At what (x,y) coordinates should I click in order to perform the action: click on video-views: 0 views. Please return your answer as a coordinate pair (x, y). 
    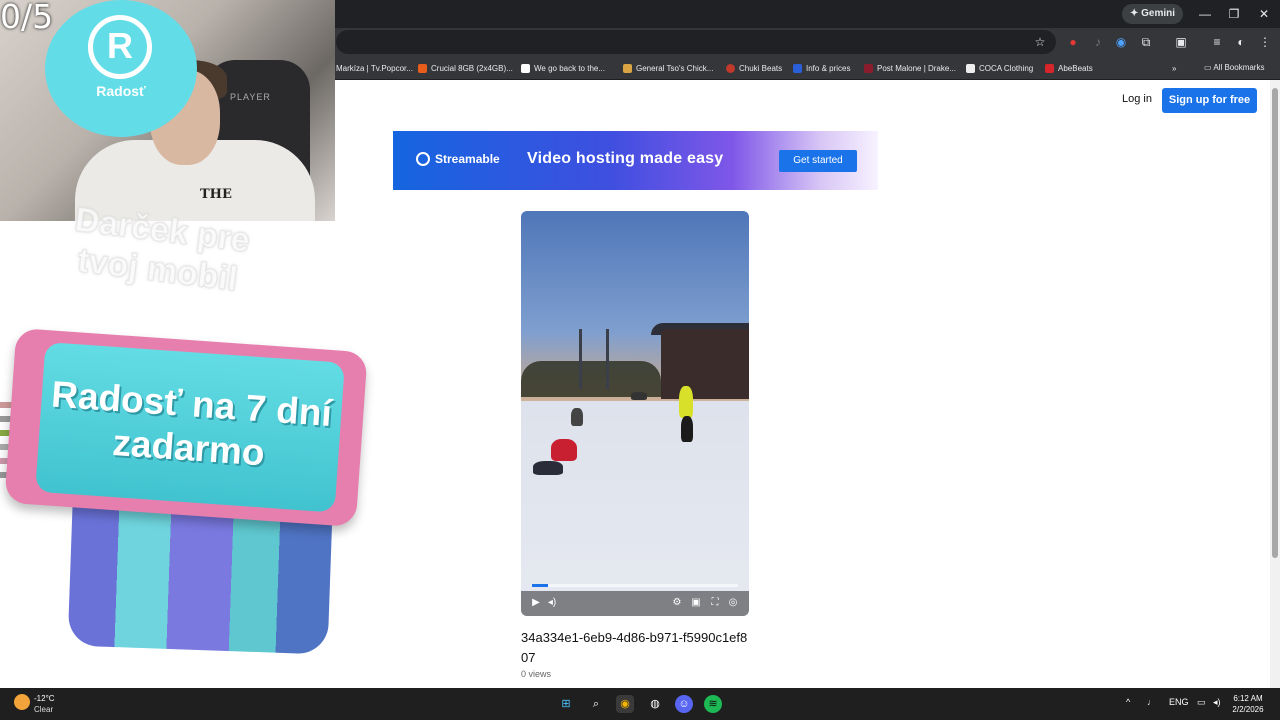
    Looking at the image, I should click on (536, 674).